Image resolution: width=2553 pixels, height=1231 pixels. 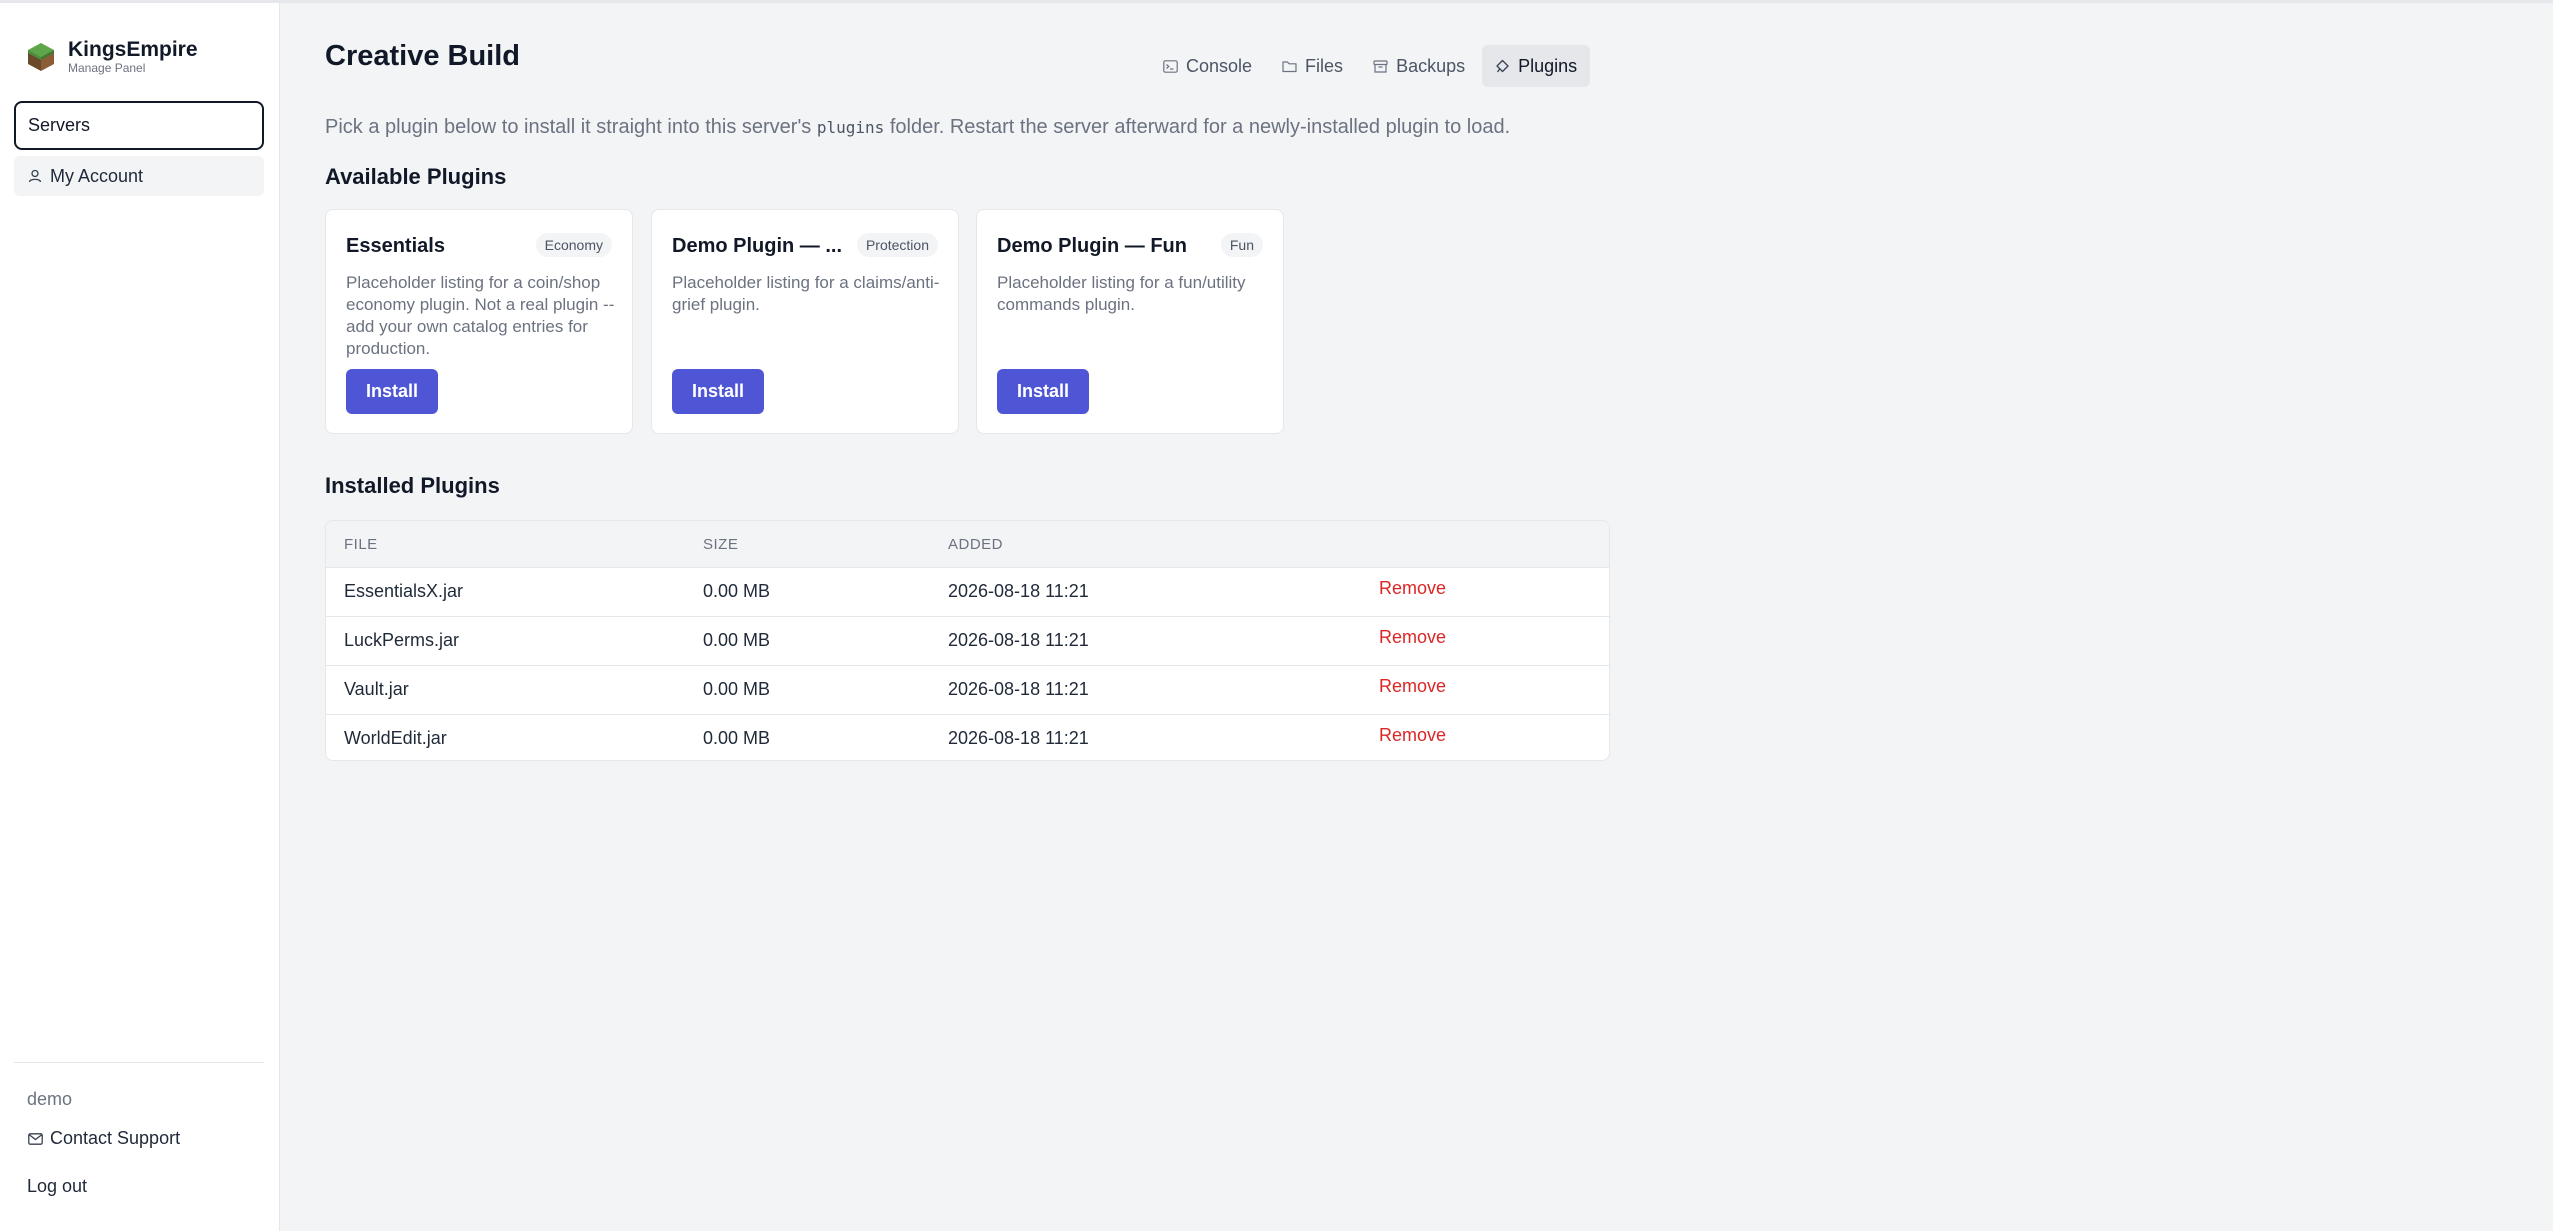 What do you see at coordinates (1502, 65) in the screenshot?
I see `plugin-icon` at bounding box center [1502, 65].